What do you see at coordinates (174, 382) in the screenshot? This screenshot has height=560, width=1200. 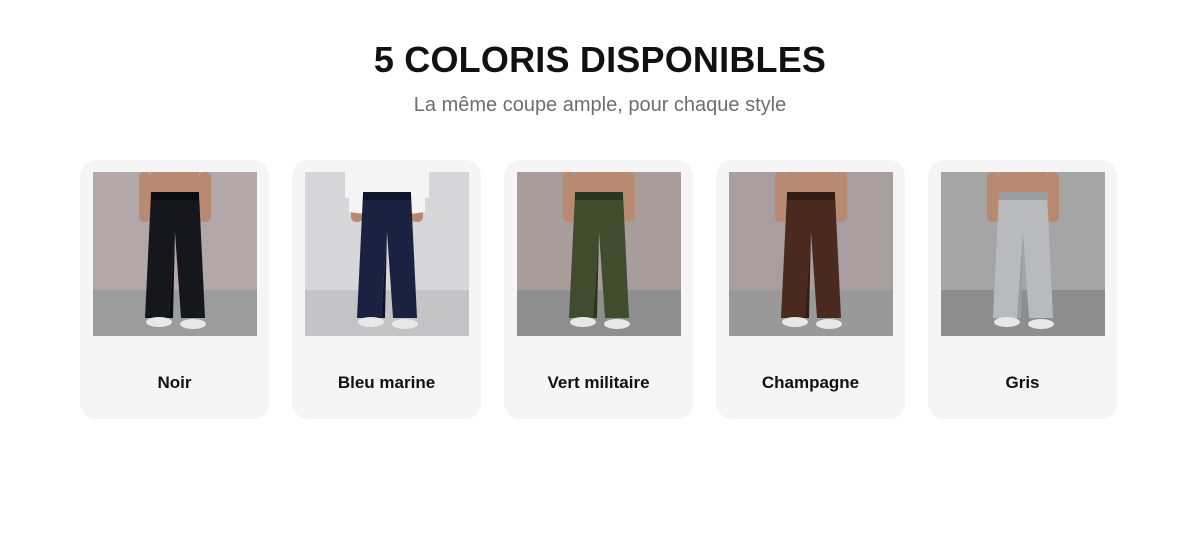 I see `color-label-noir: Noir` at bounding box center [174, 382].